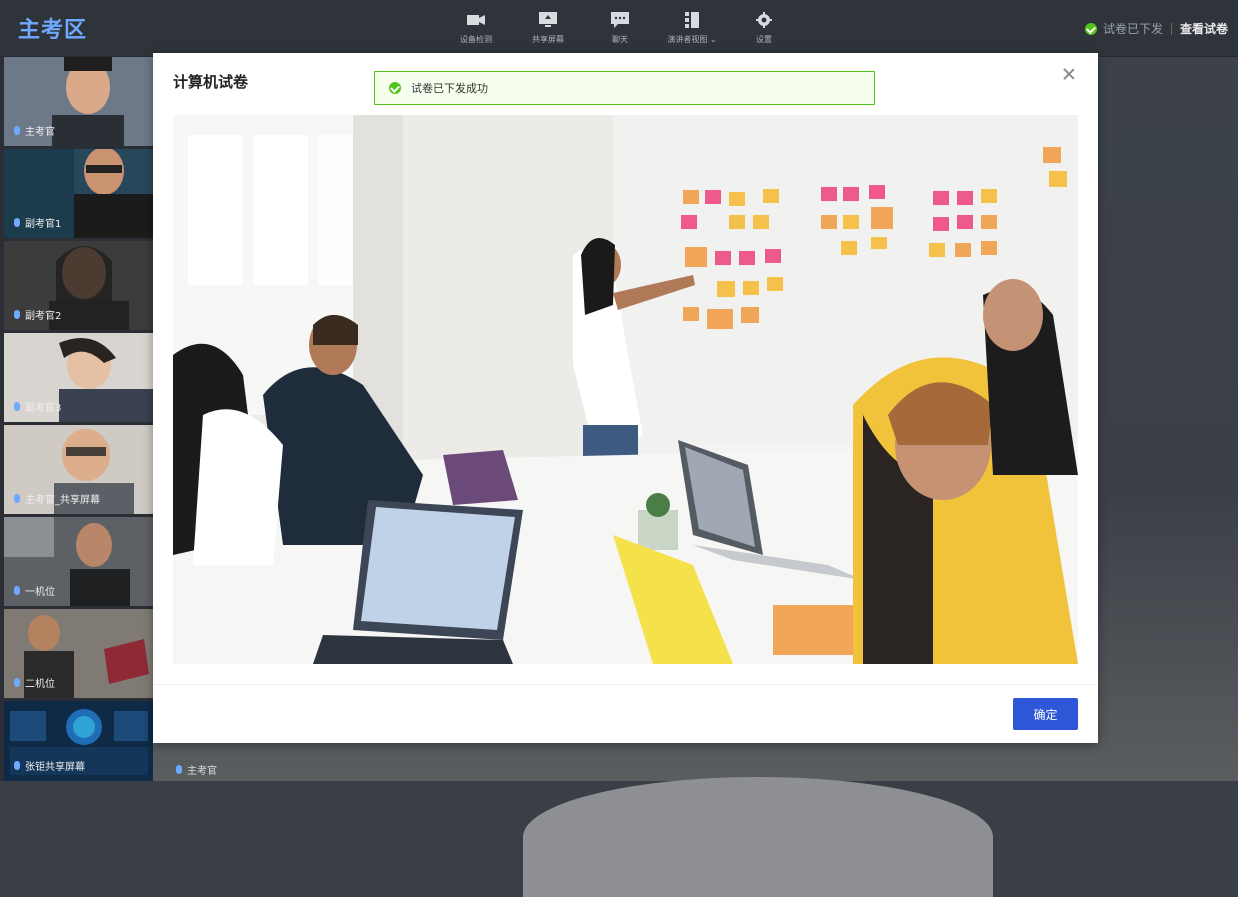 This screenshot has height=897, width=1238. I want to click on chat-icon, so click(620, 20).